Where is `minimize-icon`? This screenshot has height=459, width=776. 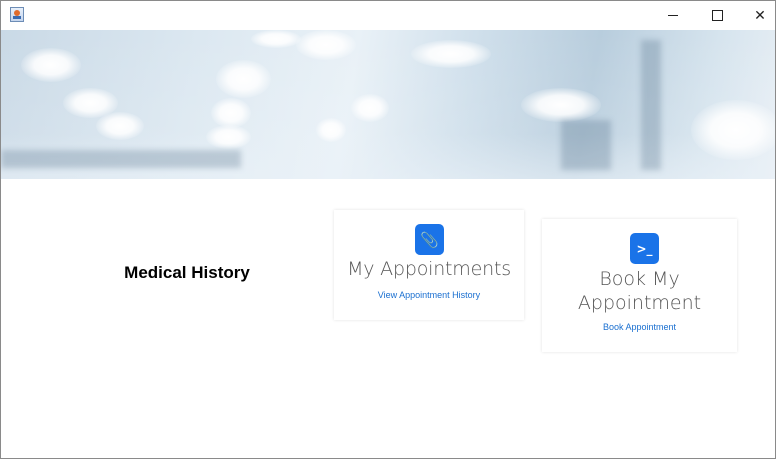 minimize-icon is located at coordinates (673, 15).